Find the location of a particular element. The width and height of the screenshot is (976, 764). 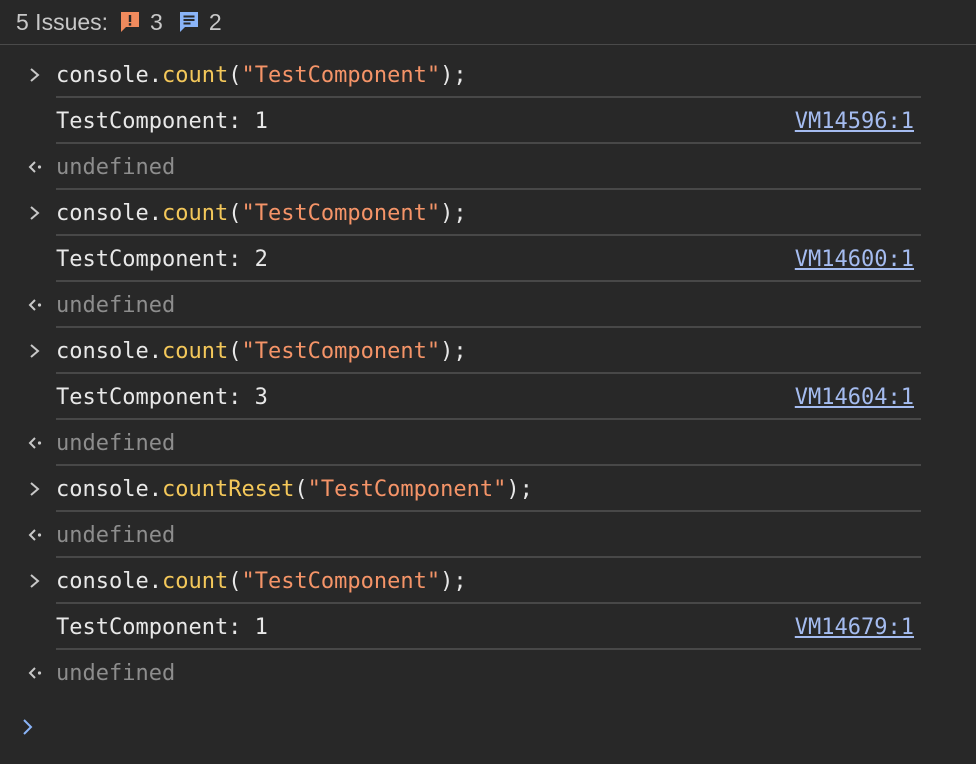

issues-bar: 5 Issues: 3 2 is located at coordinates (488, 22).